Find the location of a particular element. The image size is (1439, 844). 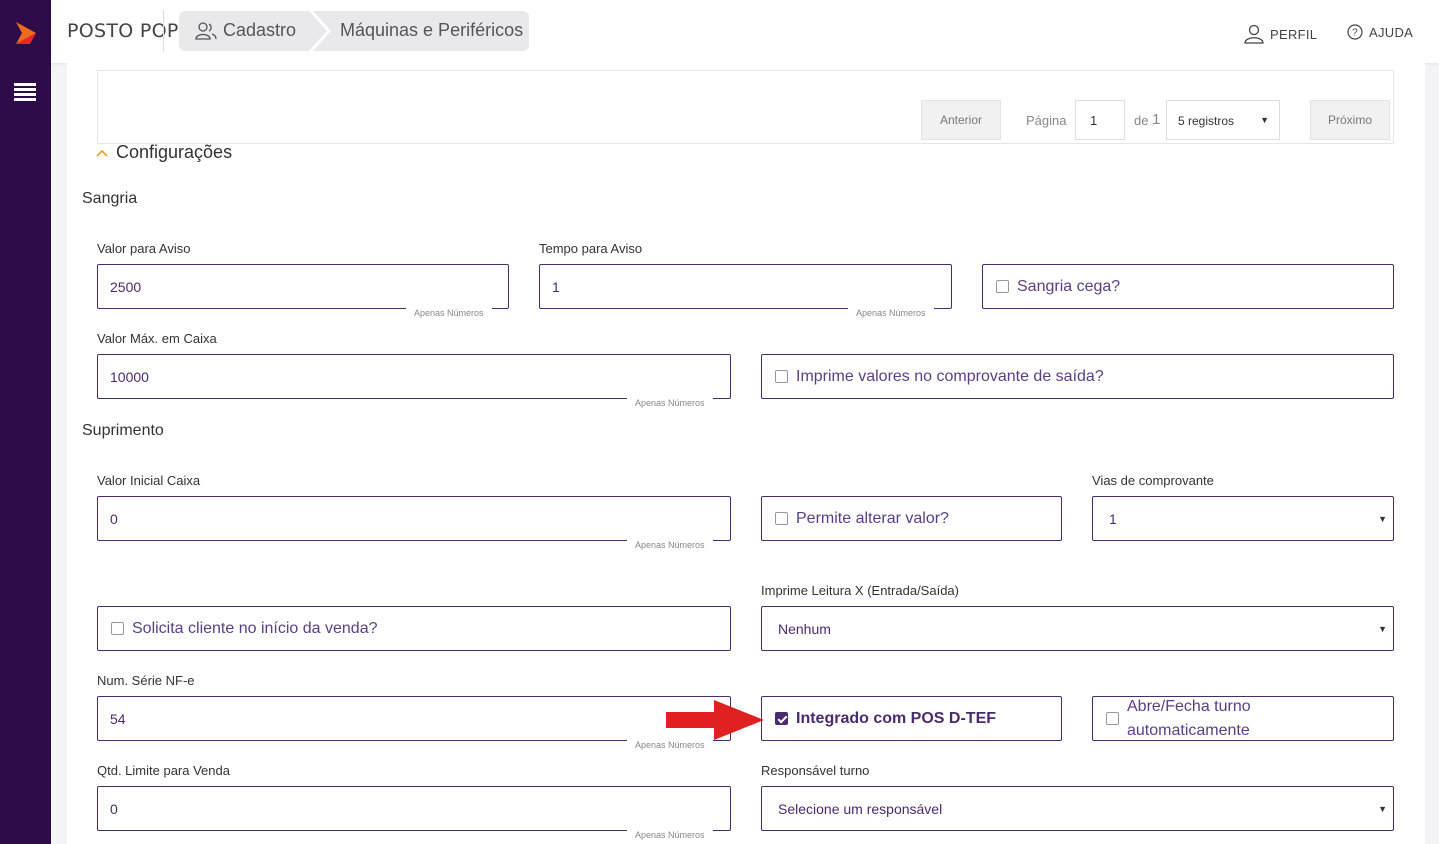

sangria-cega-checkbox: Sangria cega? is located at coordinates (1188, 286).